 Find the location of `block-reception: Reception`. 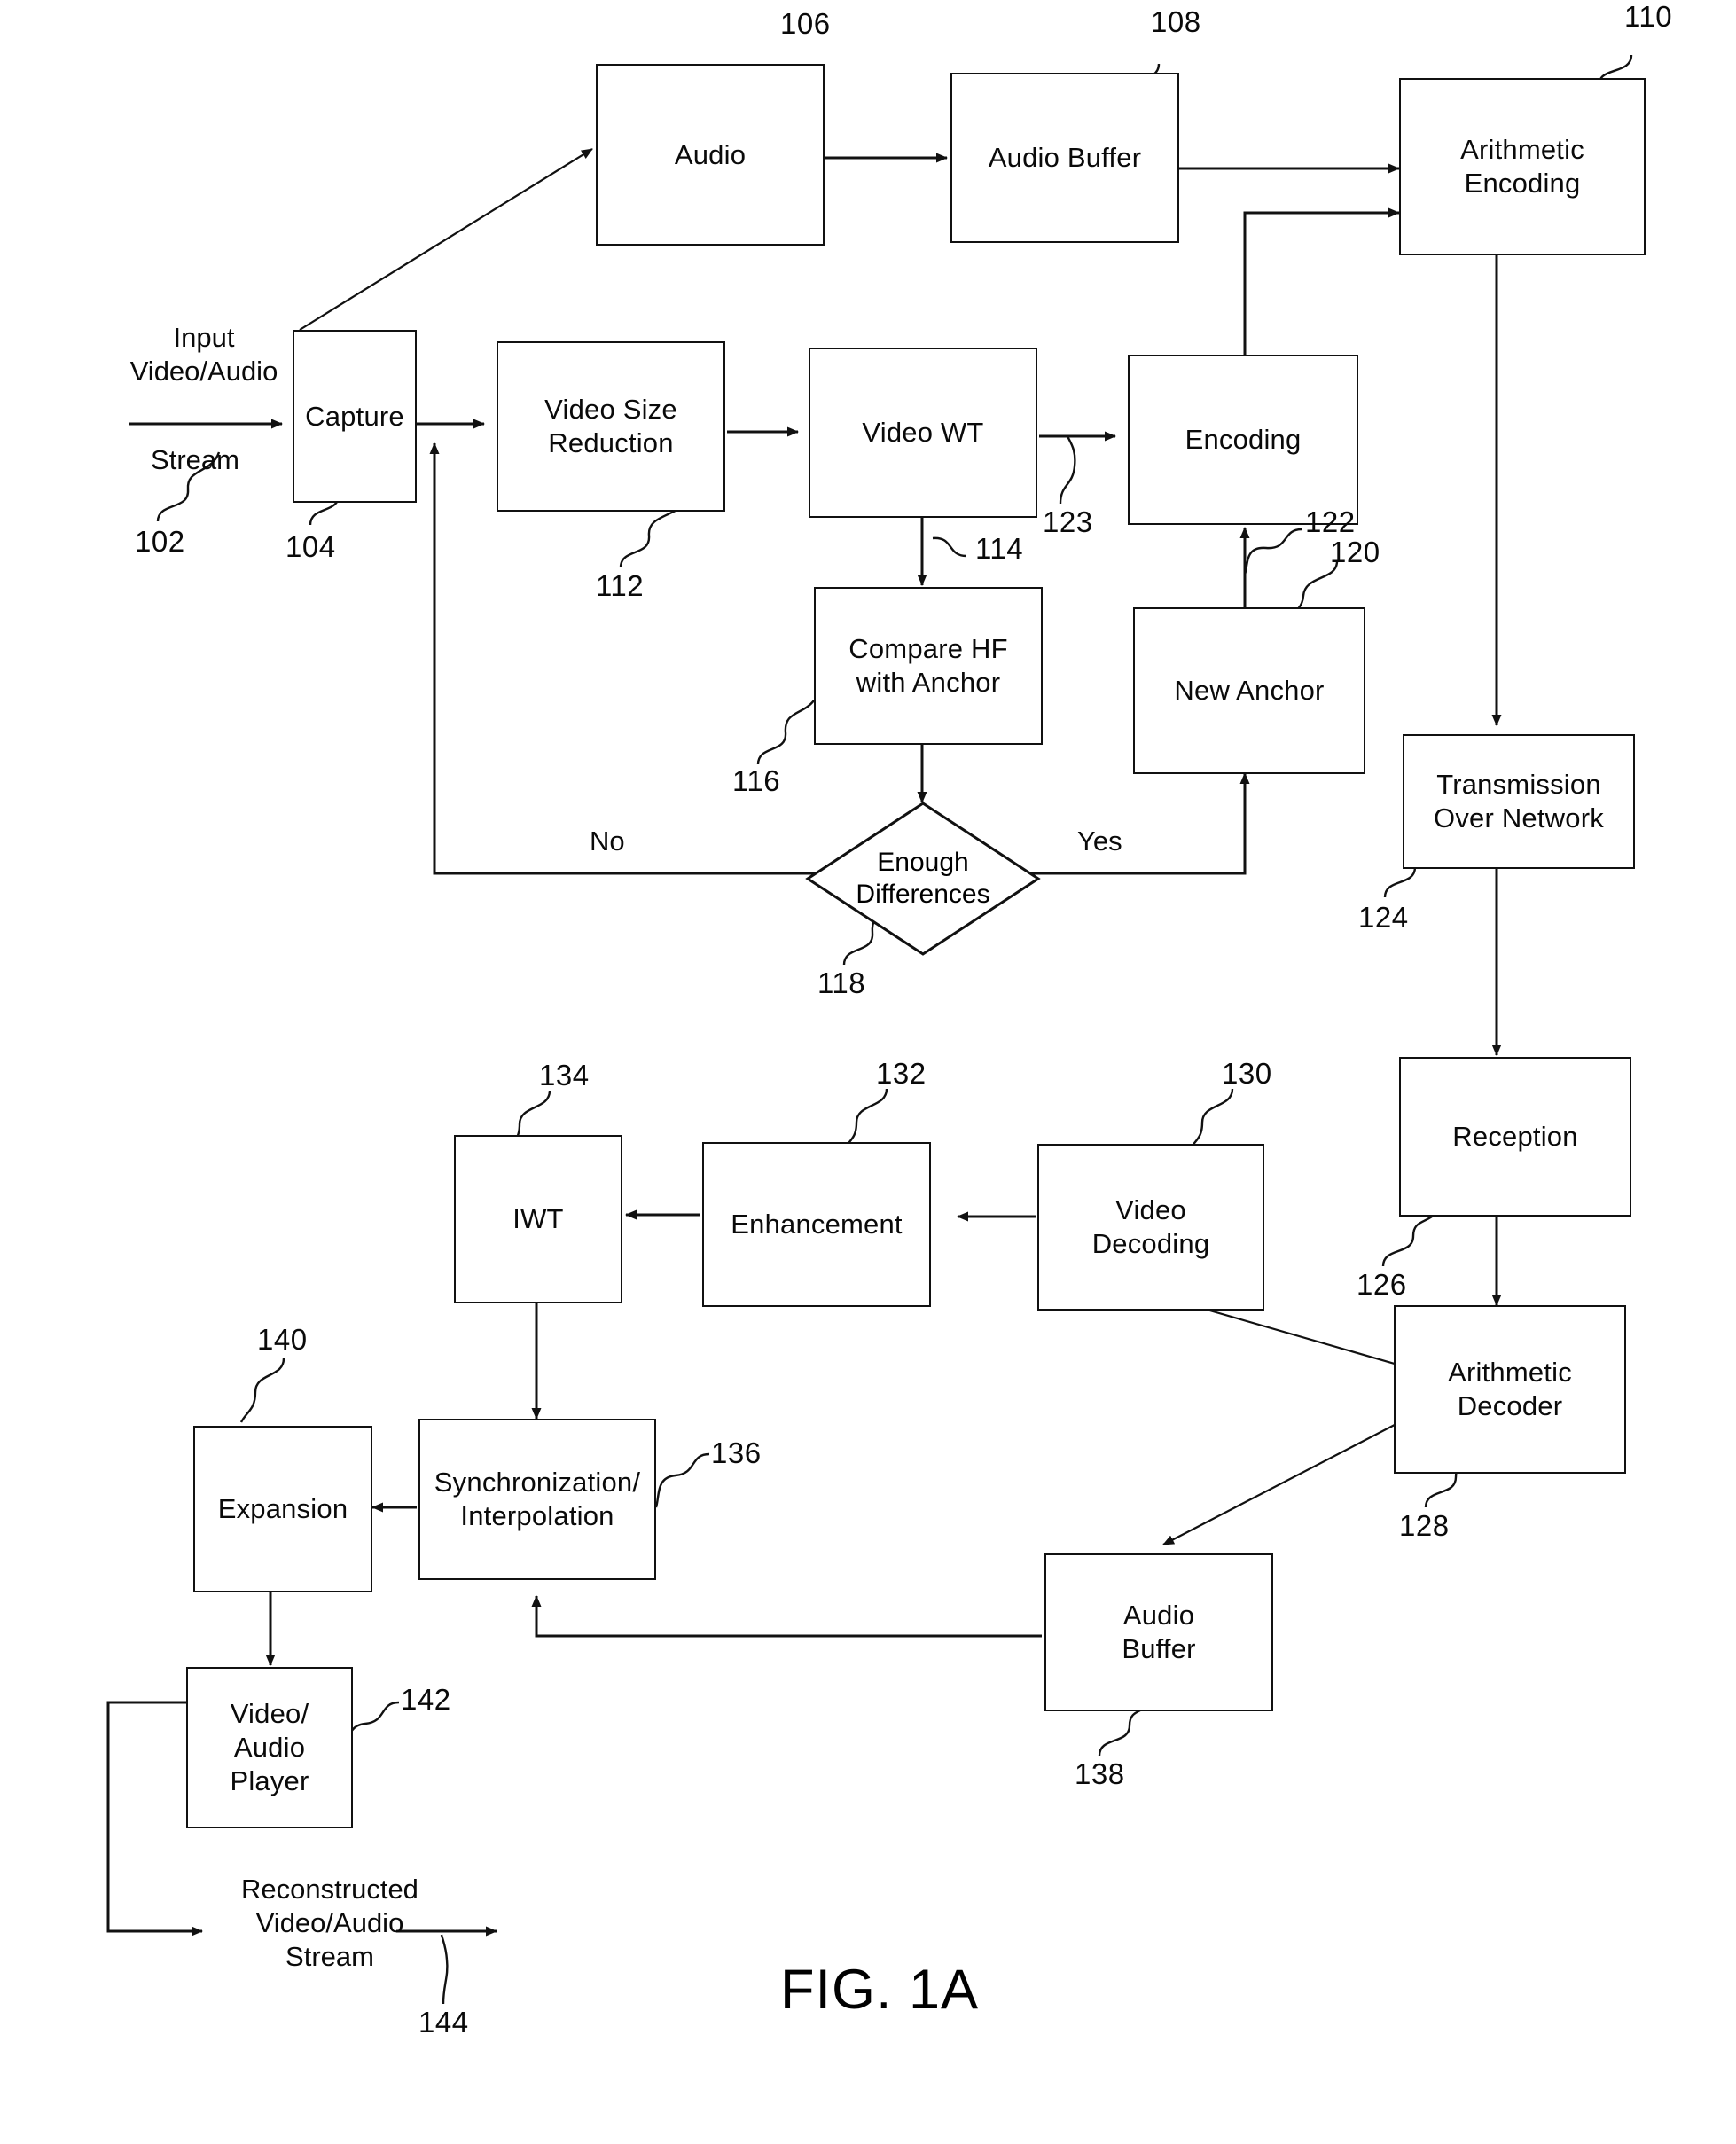

block-reception: Reception is located at coordinates (1515, 1137).